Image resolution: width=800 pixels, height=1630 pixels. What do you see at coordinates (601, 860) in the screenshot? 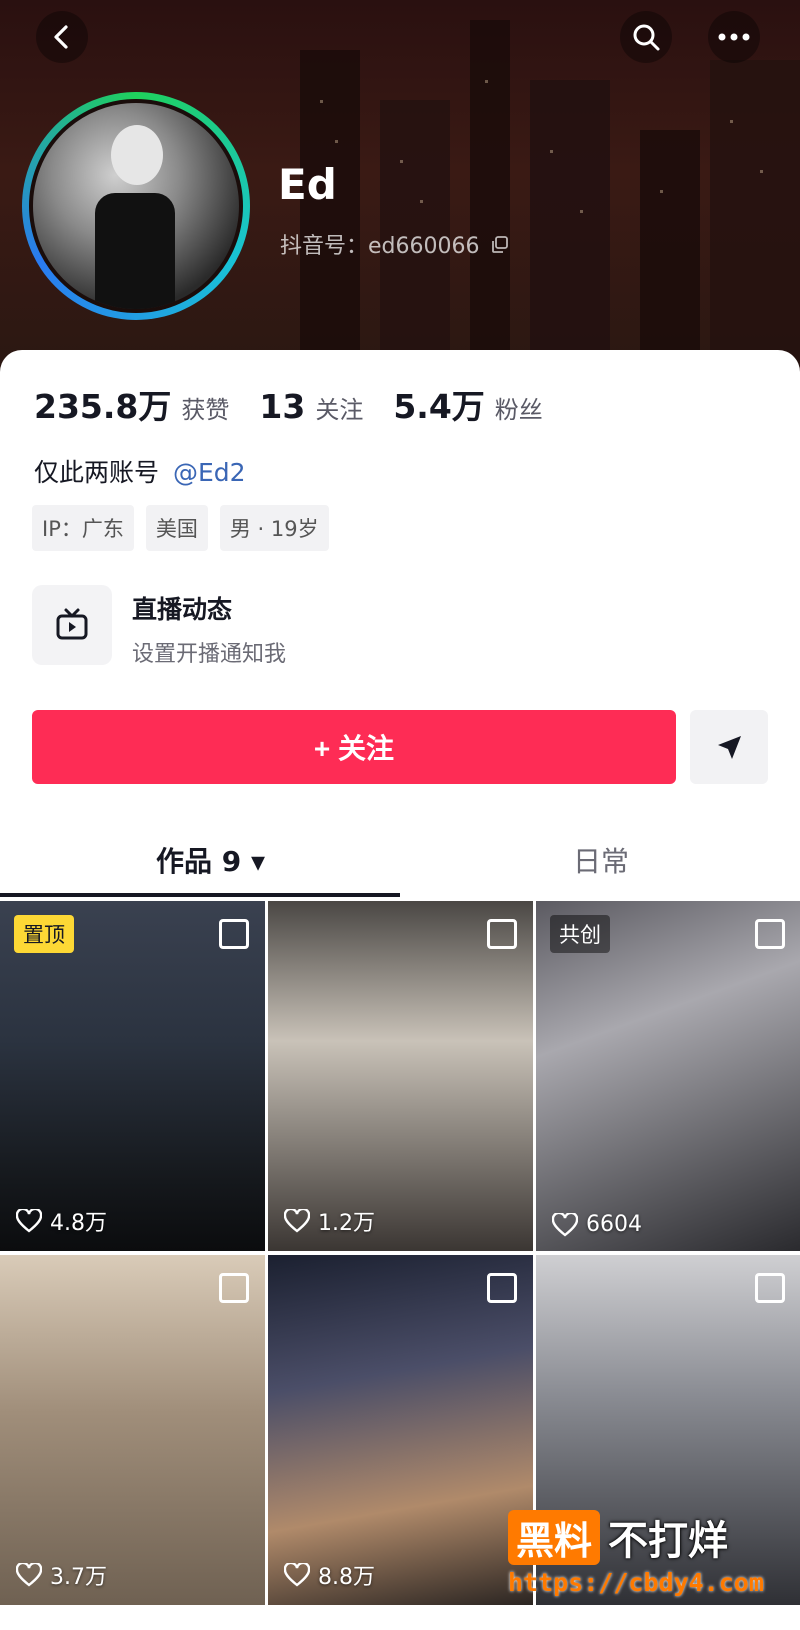
I see `tab-daily: 日常` at bounding box center [601, 860].